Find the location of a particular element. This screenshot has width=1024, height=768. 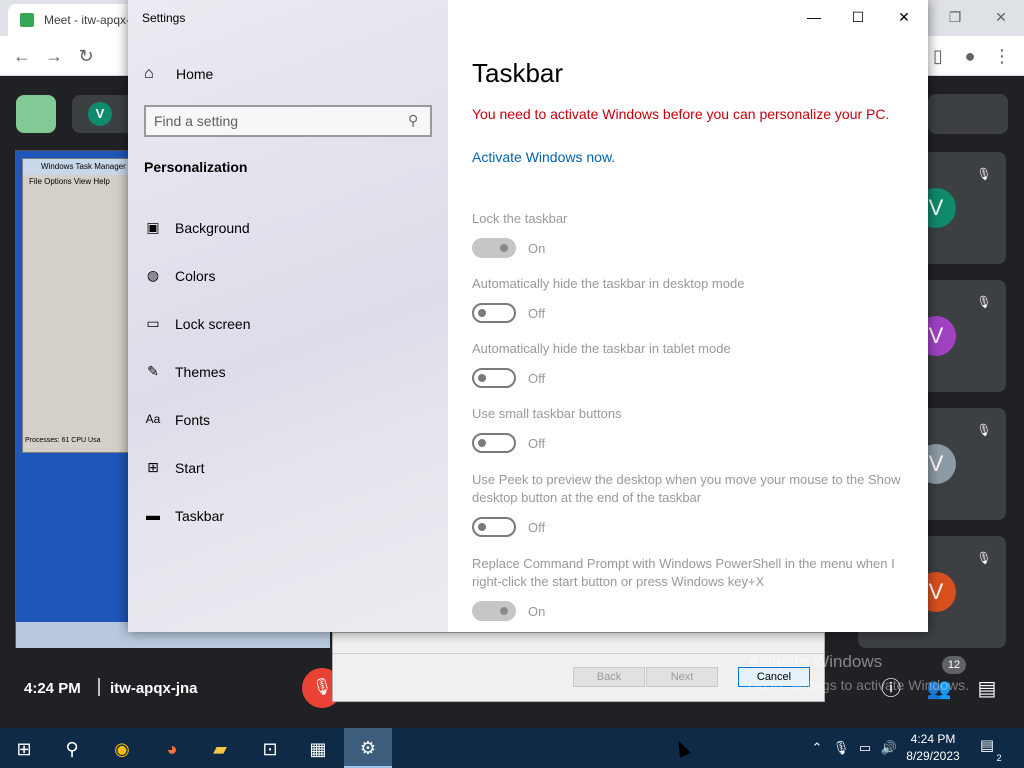

gear-icon: ⚙ is located at coordinates (368, 748).